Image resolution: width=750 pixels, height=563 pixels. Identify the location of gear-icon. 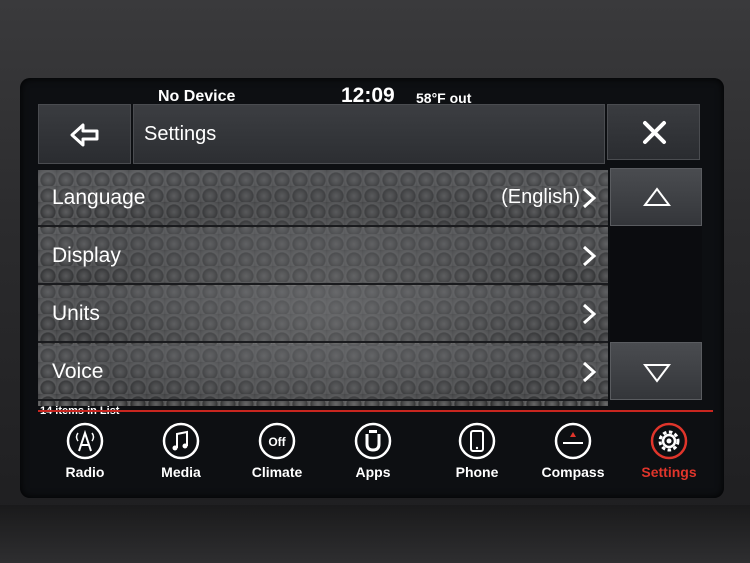
(669, 441).